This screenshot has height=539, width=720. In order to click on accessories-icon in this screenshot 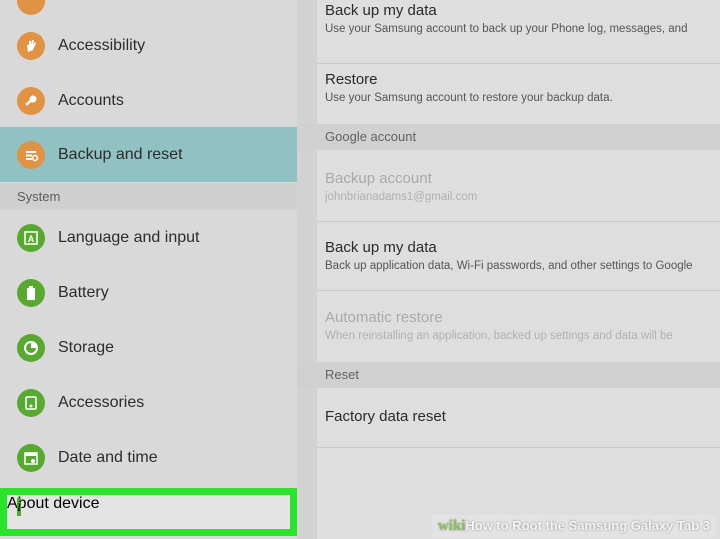, I will do `click(31, 402)`.